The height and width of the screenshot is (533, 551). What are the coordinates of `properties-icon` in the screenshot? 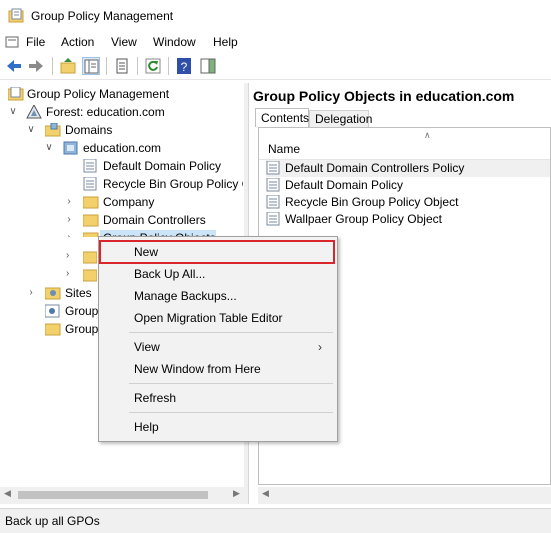 It's located at (122, 66).